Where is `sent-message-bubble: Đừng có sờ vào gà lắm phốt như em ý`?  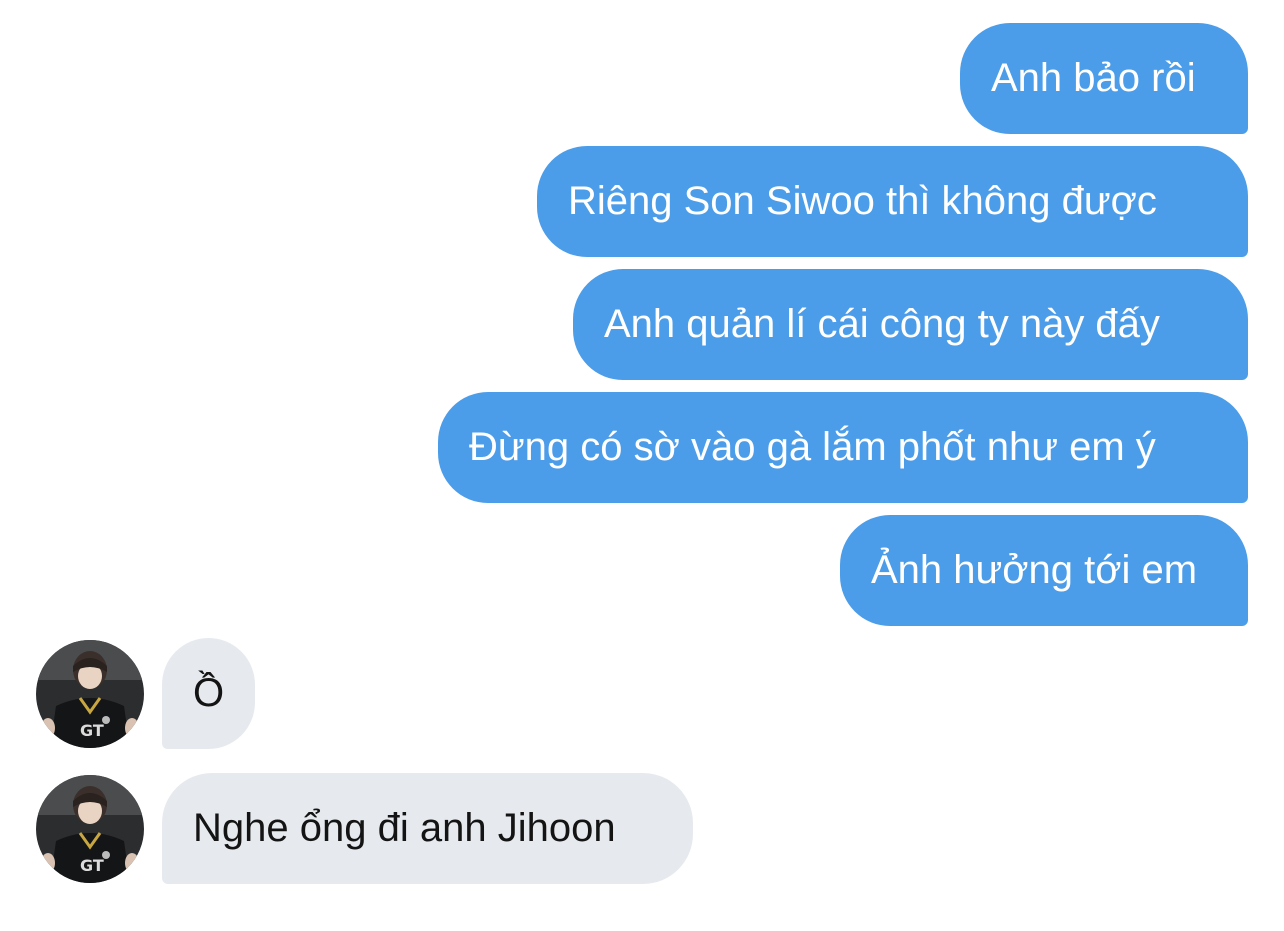
sent-message-bubble: Đừng có sờ vào gà lắm phốt như em ý is located at coordinates (843, 447).